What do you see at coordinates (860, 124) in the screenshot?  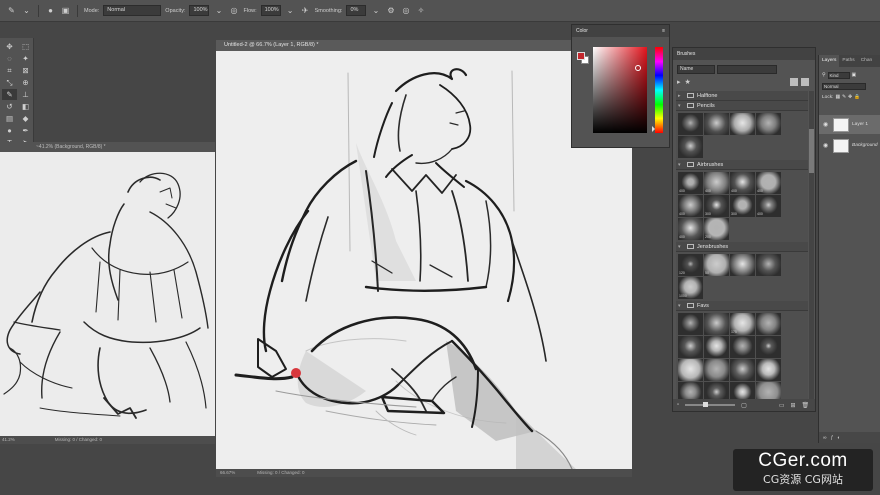 I see `layer-name: Layer 1` at bounding box center [860, 124].